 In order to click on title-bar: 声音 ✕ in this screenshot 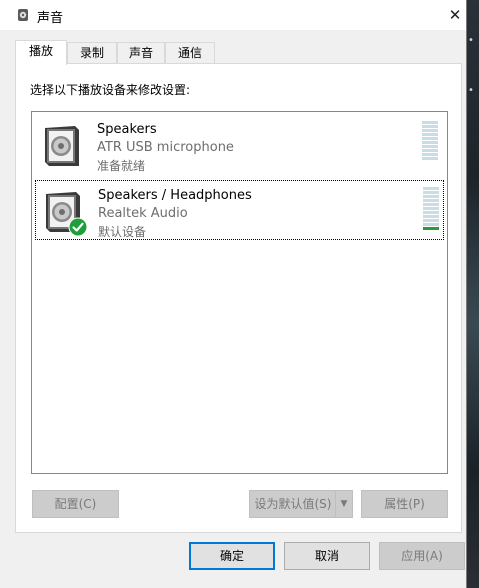, I will do `click(233, 15)`.